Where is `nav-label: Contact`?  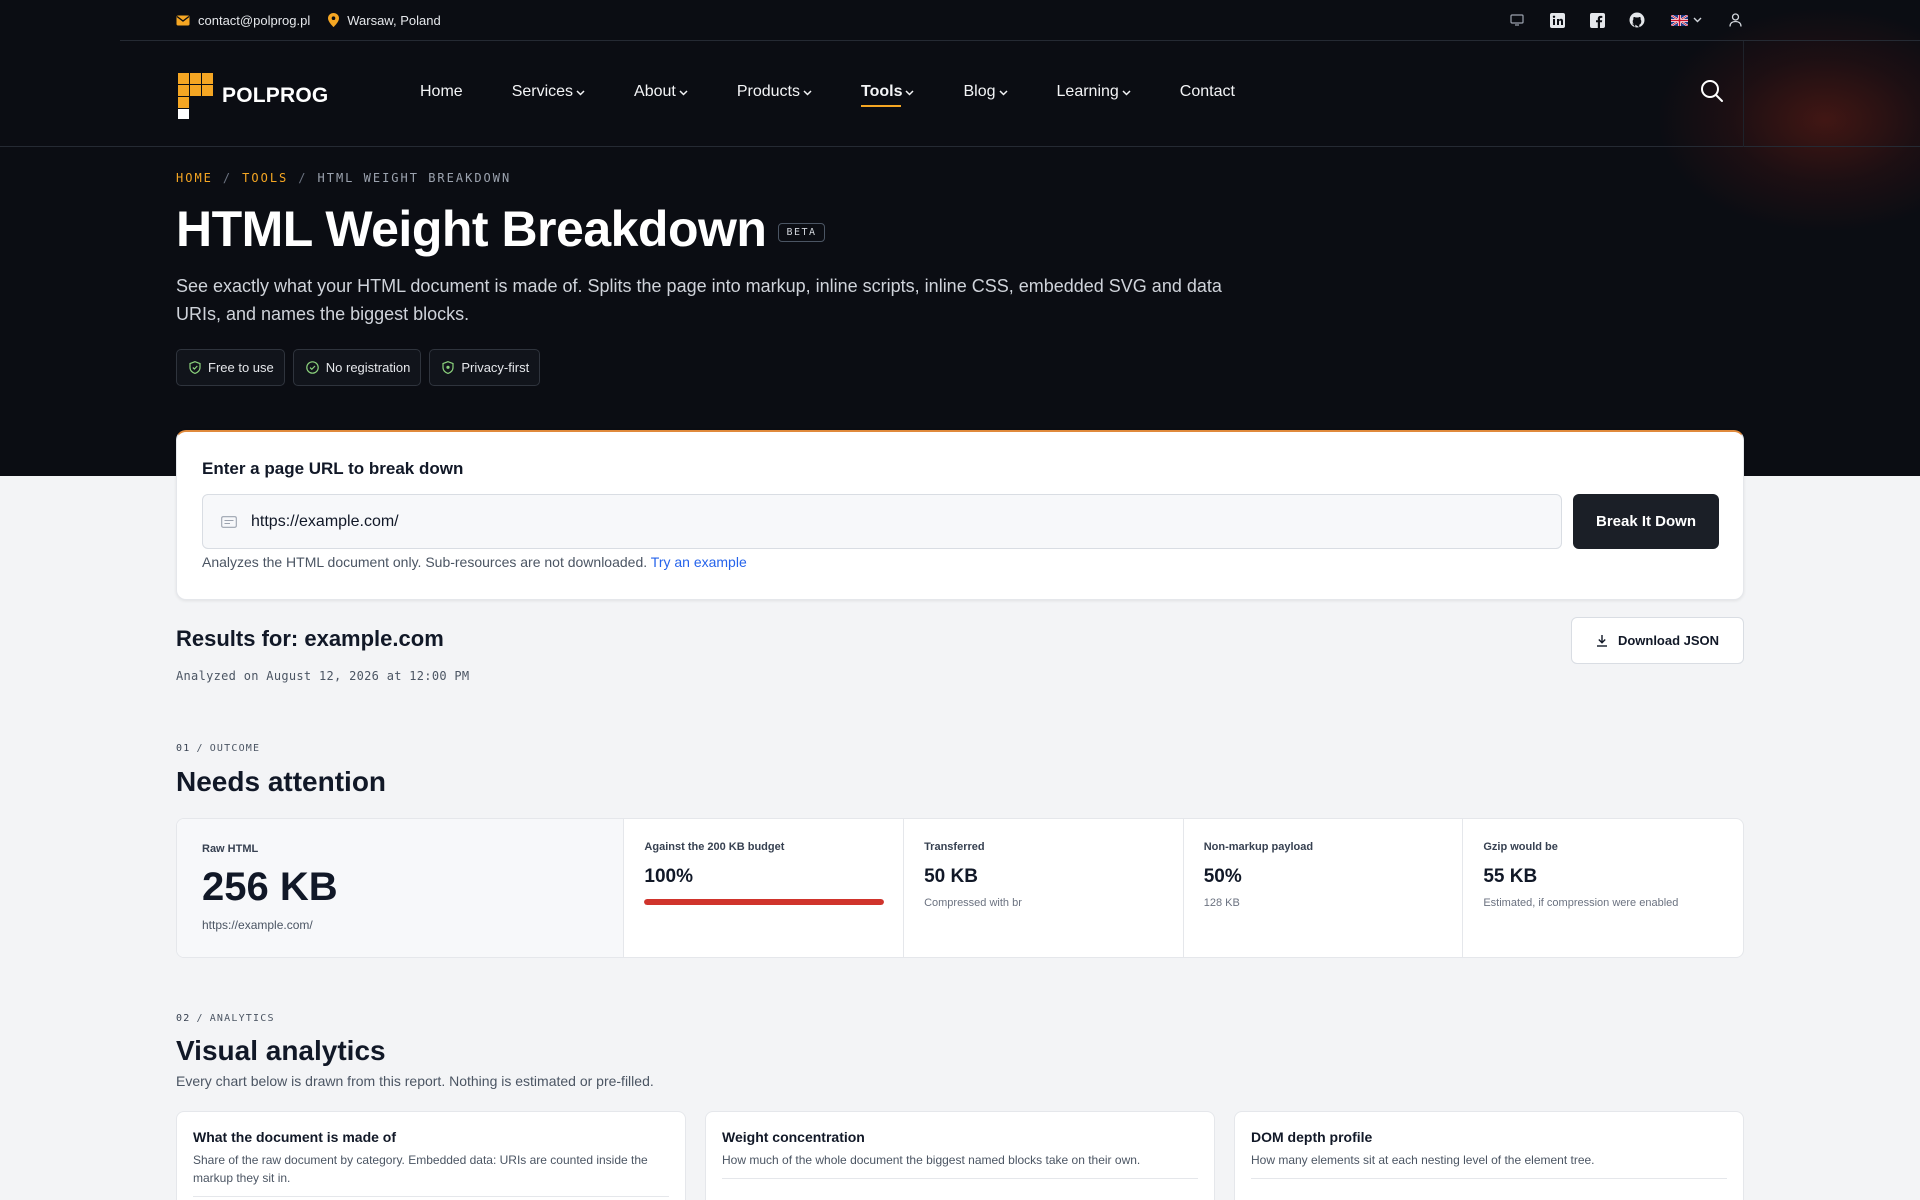
nav-label: Contact is located at coordinates (1207, 91).